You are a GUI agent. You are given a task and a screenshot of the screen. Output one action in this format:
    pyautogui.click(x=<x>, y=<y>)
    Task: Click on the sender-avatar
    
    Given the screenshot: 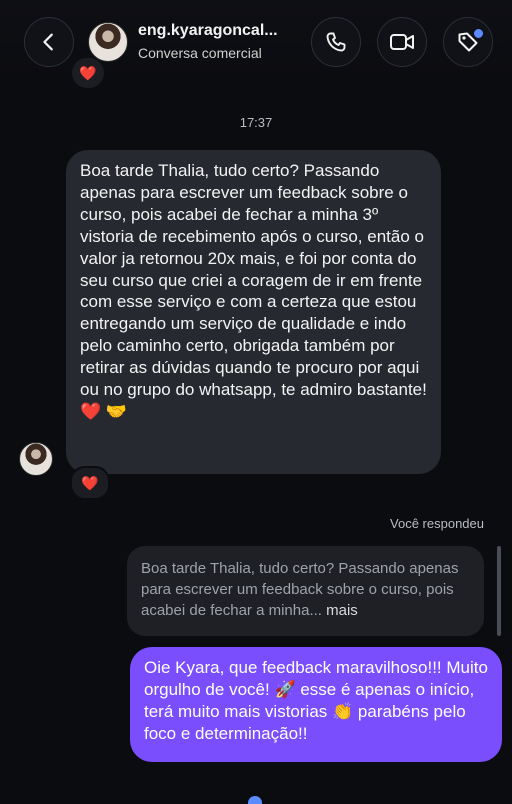 What is the action you would take?
    pyautogui.click(x=36, y=459)
    